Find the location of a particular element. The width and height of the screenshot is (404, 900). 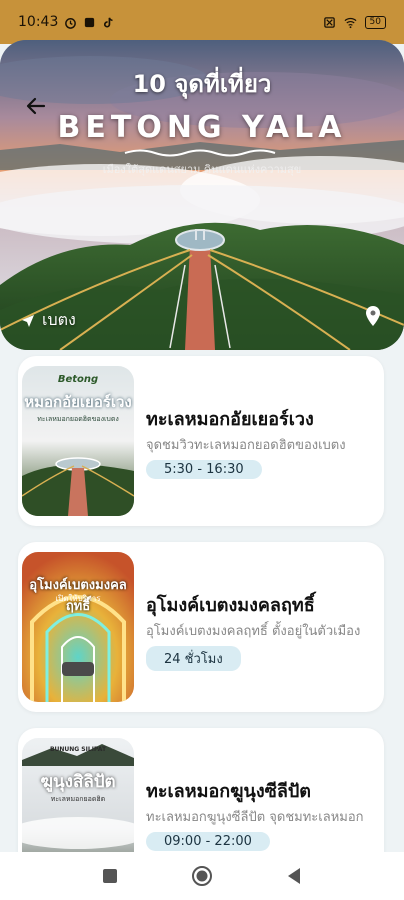

thumbnail-label: ฆูนุงสิลิปัต is located at coordinates (78, 782).